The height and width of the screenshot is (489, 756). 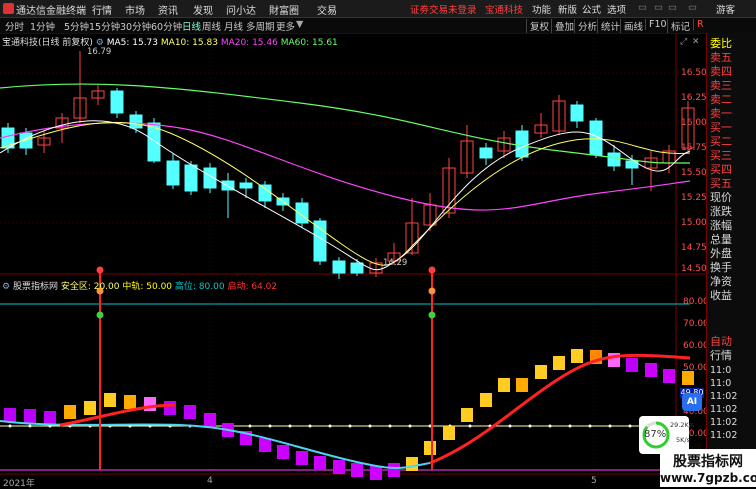 I want to click on quote-field: 买五, so click(x=721, y=183).